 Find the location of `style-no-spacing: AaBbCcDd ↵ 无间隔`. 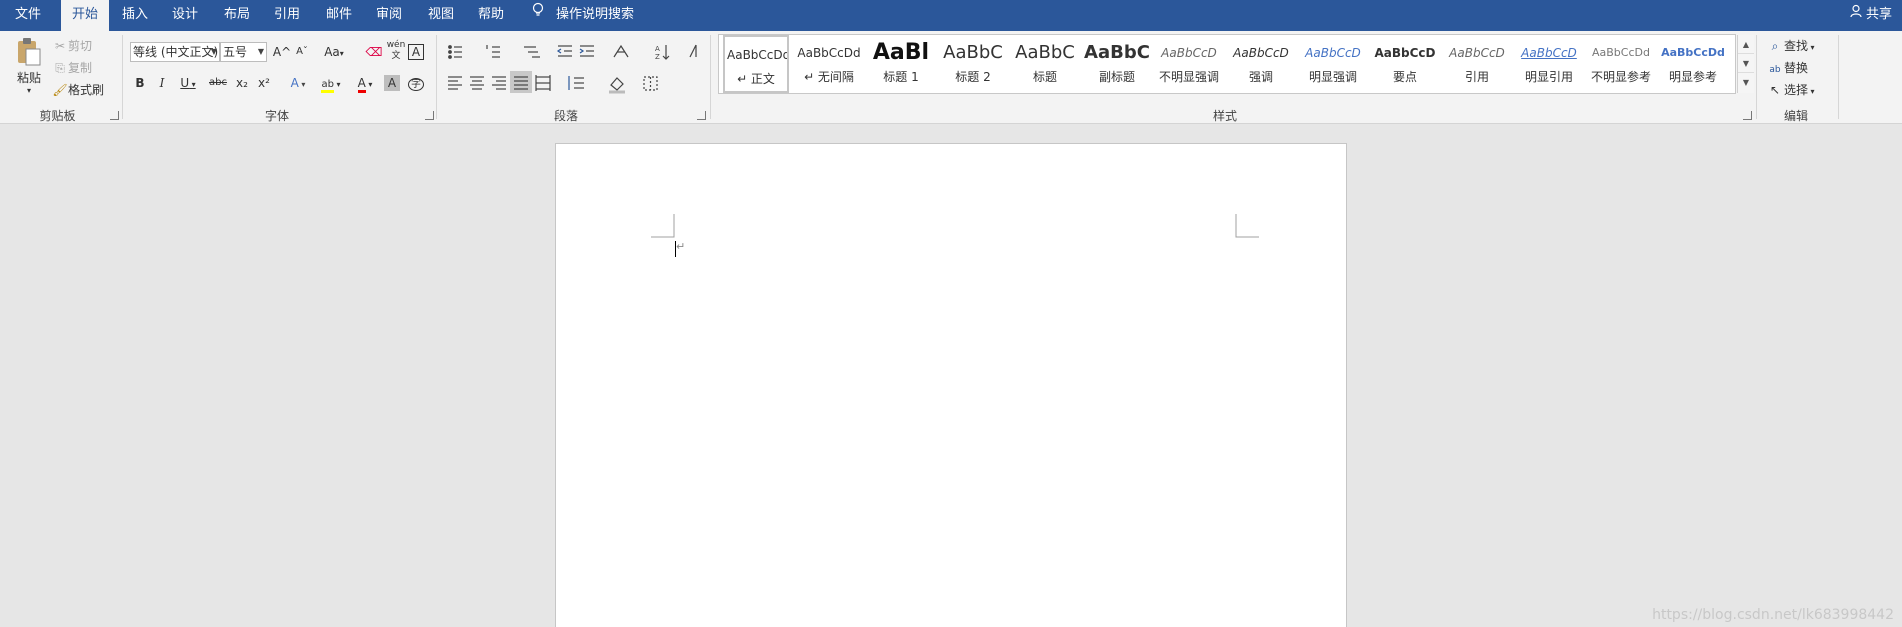

style-no-spacing: AaBbCcDd ↵ 无间隔 is located at coordinates (829, 64).